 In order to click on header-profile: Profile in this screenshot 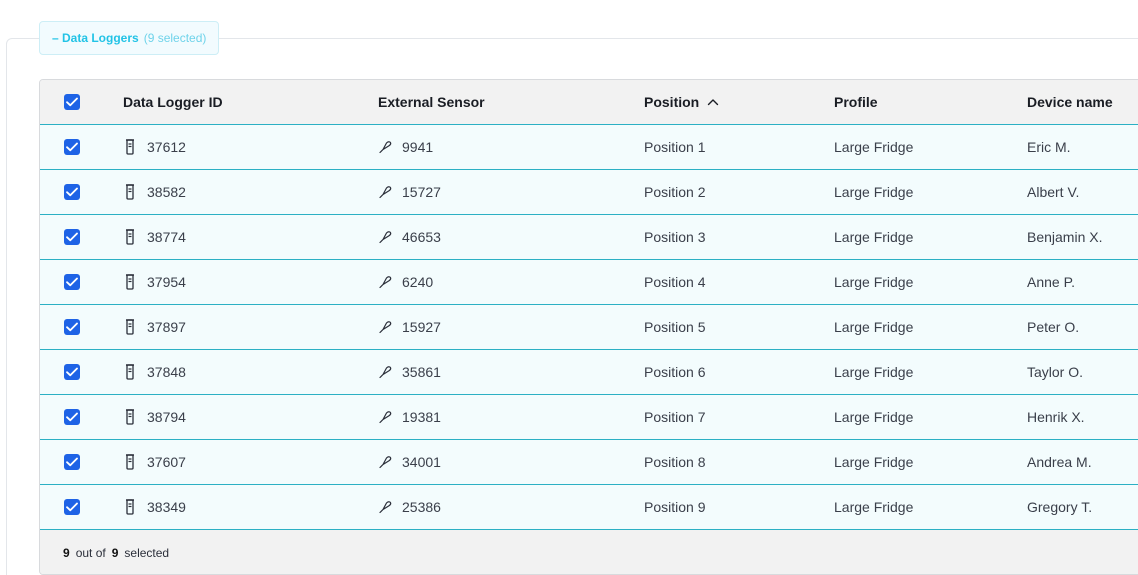, I will do `click(856, 102)`.